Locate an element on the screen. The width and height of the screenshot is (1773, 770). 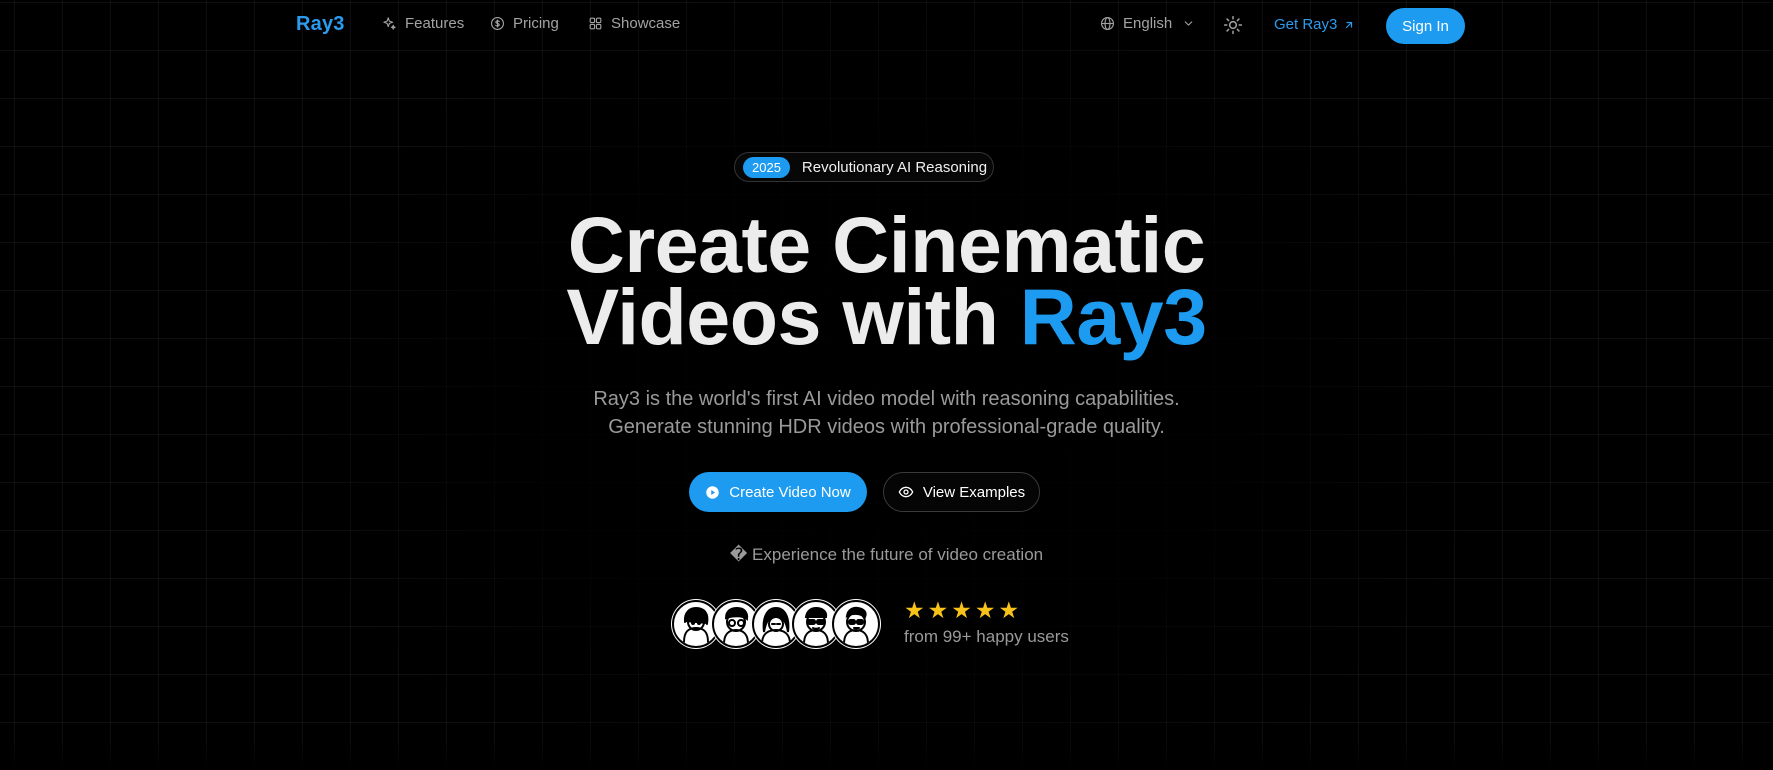
headline-line-2: Videos with is located at coordinates (782, 316).